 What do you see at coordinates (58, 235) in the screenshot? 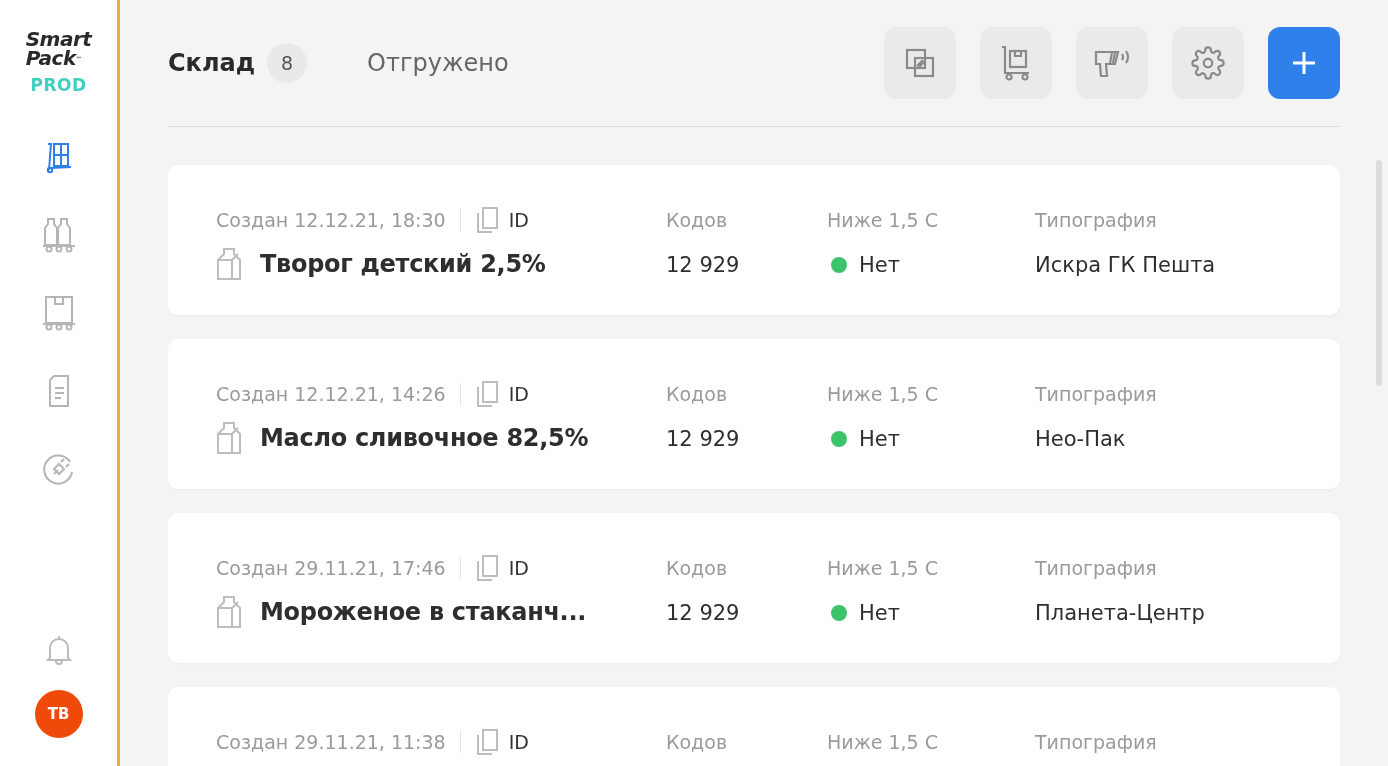
I see `bottles-cart-icon` at bounding box center [58, 235].